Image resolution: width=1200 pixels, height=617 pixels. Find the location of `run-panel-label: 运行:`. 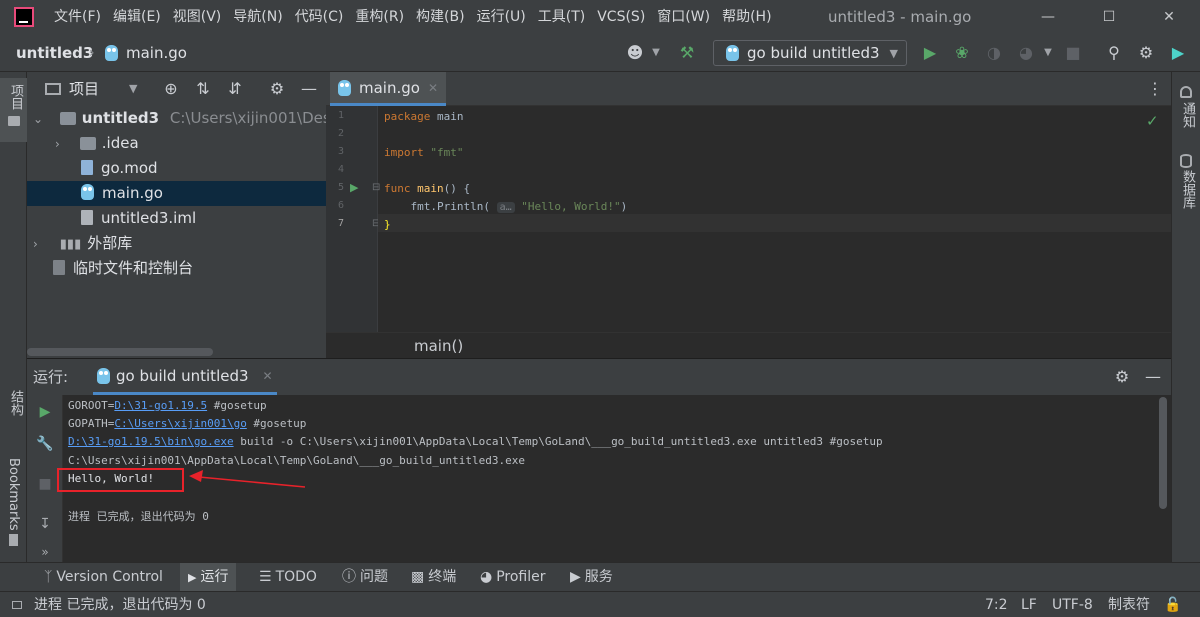

run-panel-label: 运行: is located at coordinates (51, 377).